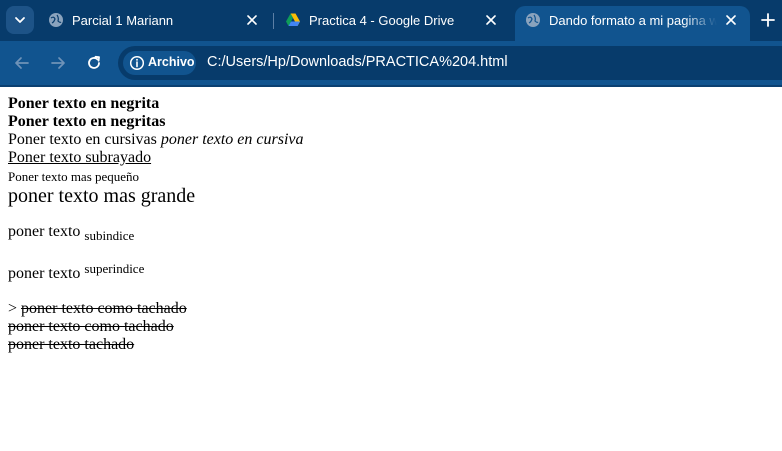  I want to click on subscript-text: subindice, so click(109, 235).